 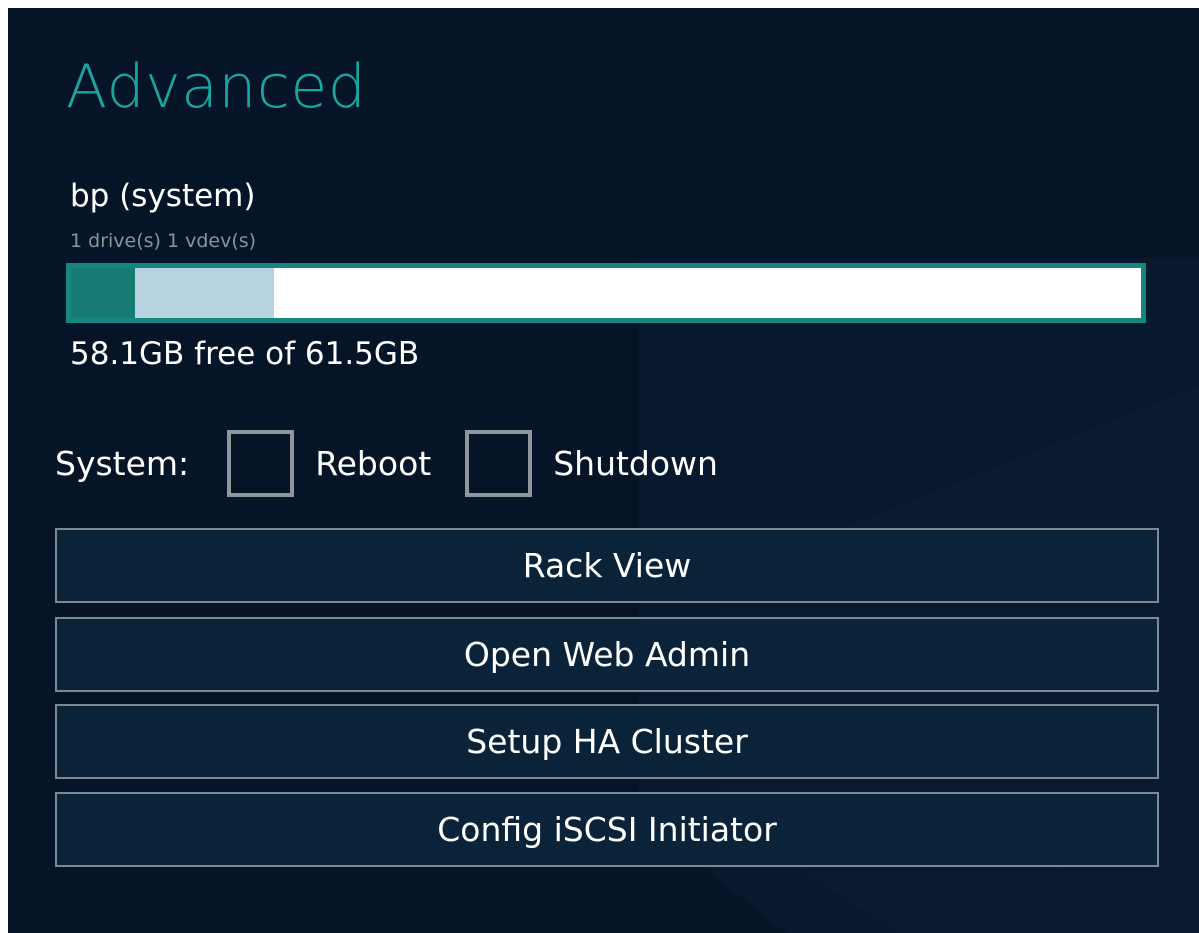 What do you see at coordinates (607, 741) in the screenshot?
I see `setup-ha-cluster-button: Setup HA Cluster` at bounding box center [607, 741].